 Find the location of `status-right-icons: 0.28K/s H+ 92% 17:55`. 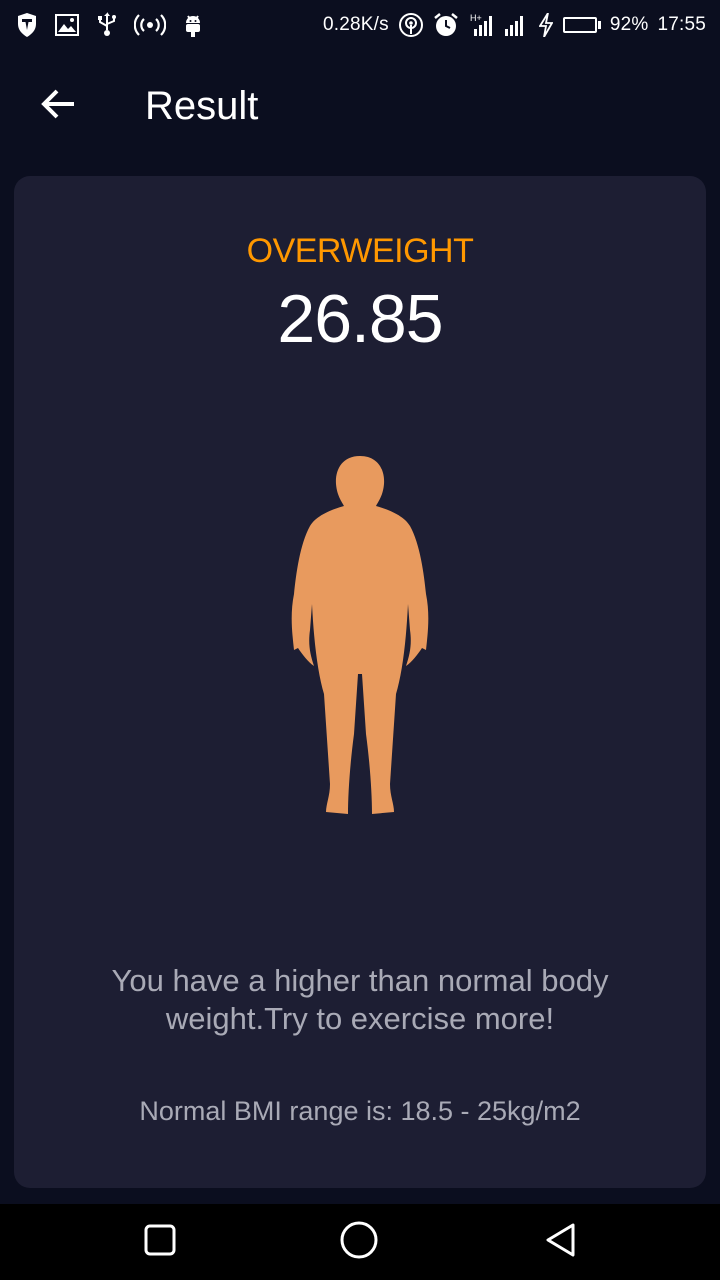

status-right-icons: 0.28K/s H+ 92% 17:55 is located at coordinates (514, 25).